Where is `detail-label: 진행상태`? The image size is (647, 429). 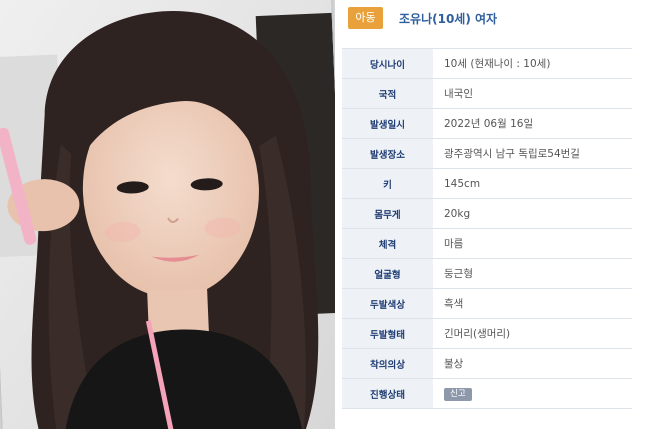 detail-label: 진행상태 is located at coordinates (387, 393).